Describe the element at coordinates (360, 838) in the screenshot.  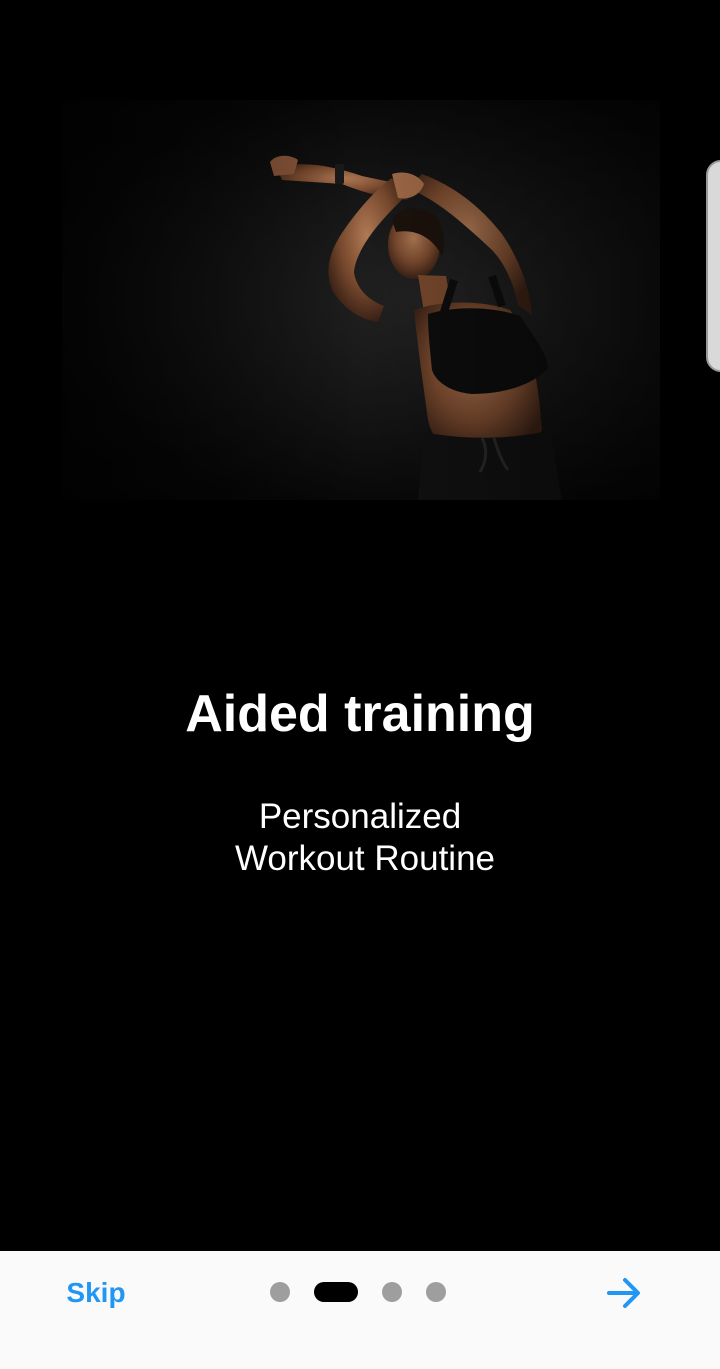
I see `page-subtitle: Personalized Workout Routine` at that location.